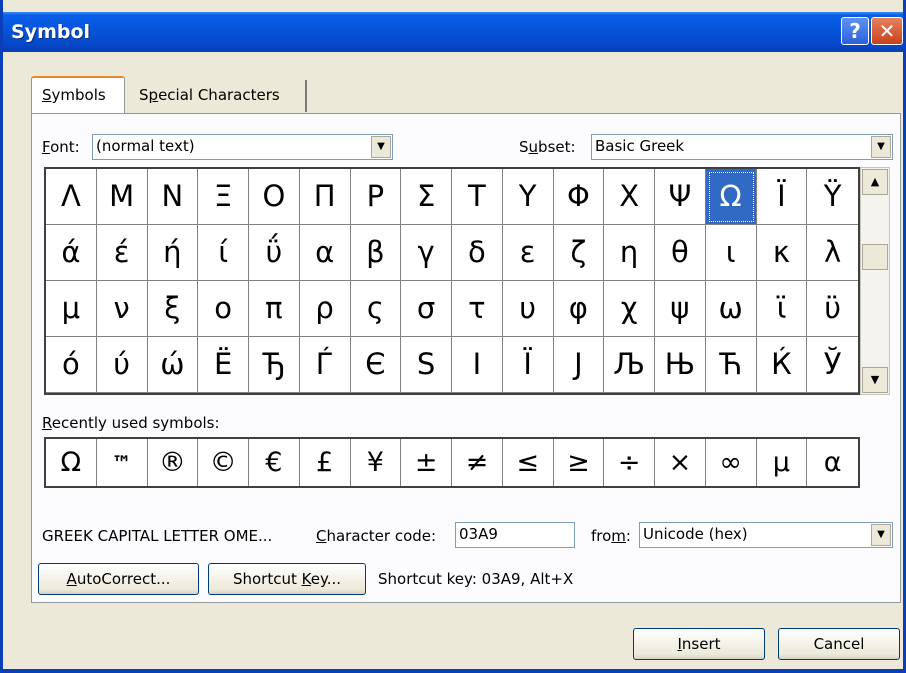 The height and width of the screenshot is (673, 906). Describe the element at coordinates (223, 365) in the screenshot. I see `symbol-cell: Ё` at that location.